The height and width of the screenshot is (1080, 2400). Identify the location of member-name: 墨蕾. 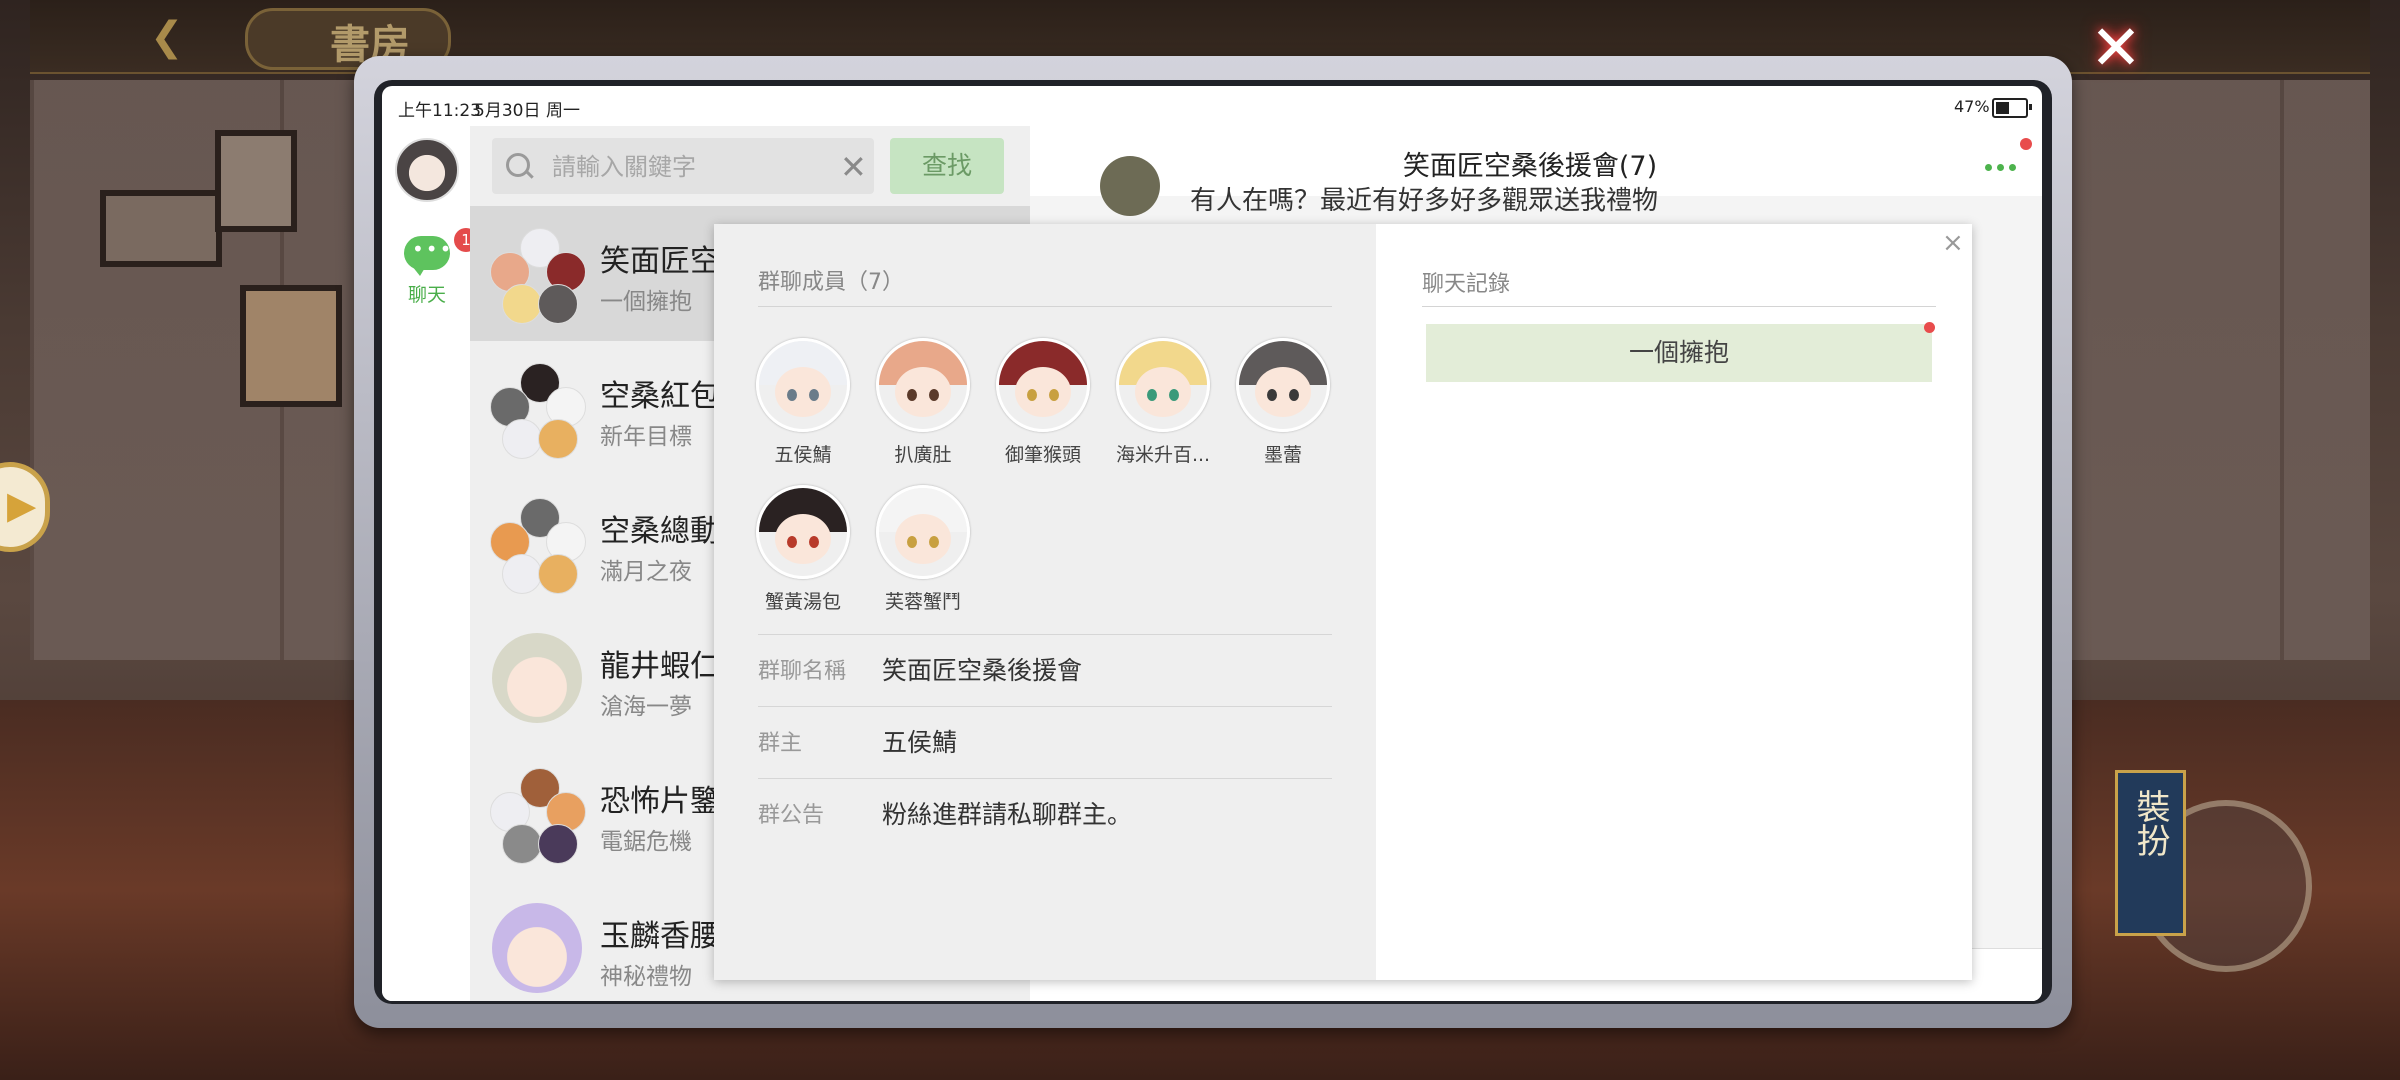
(1282, 455).